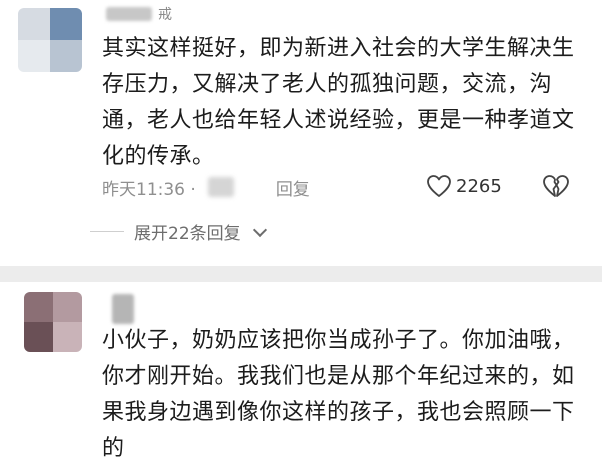 The width and height of the screenshot is (602, 467). Describe the element at coordinates (301, 274) in the screenshot. I see `section-divider` at that location.